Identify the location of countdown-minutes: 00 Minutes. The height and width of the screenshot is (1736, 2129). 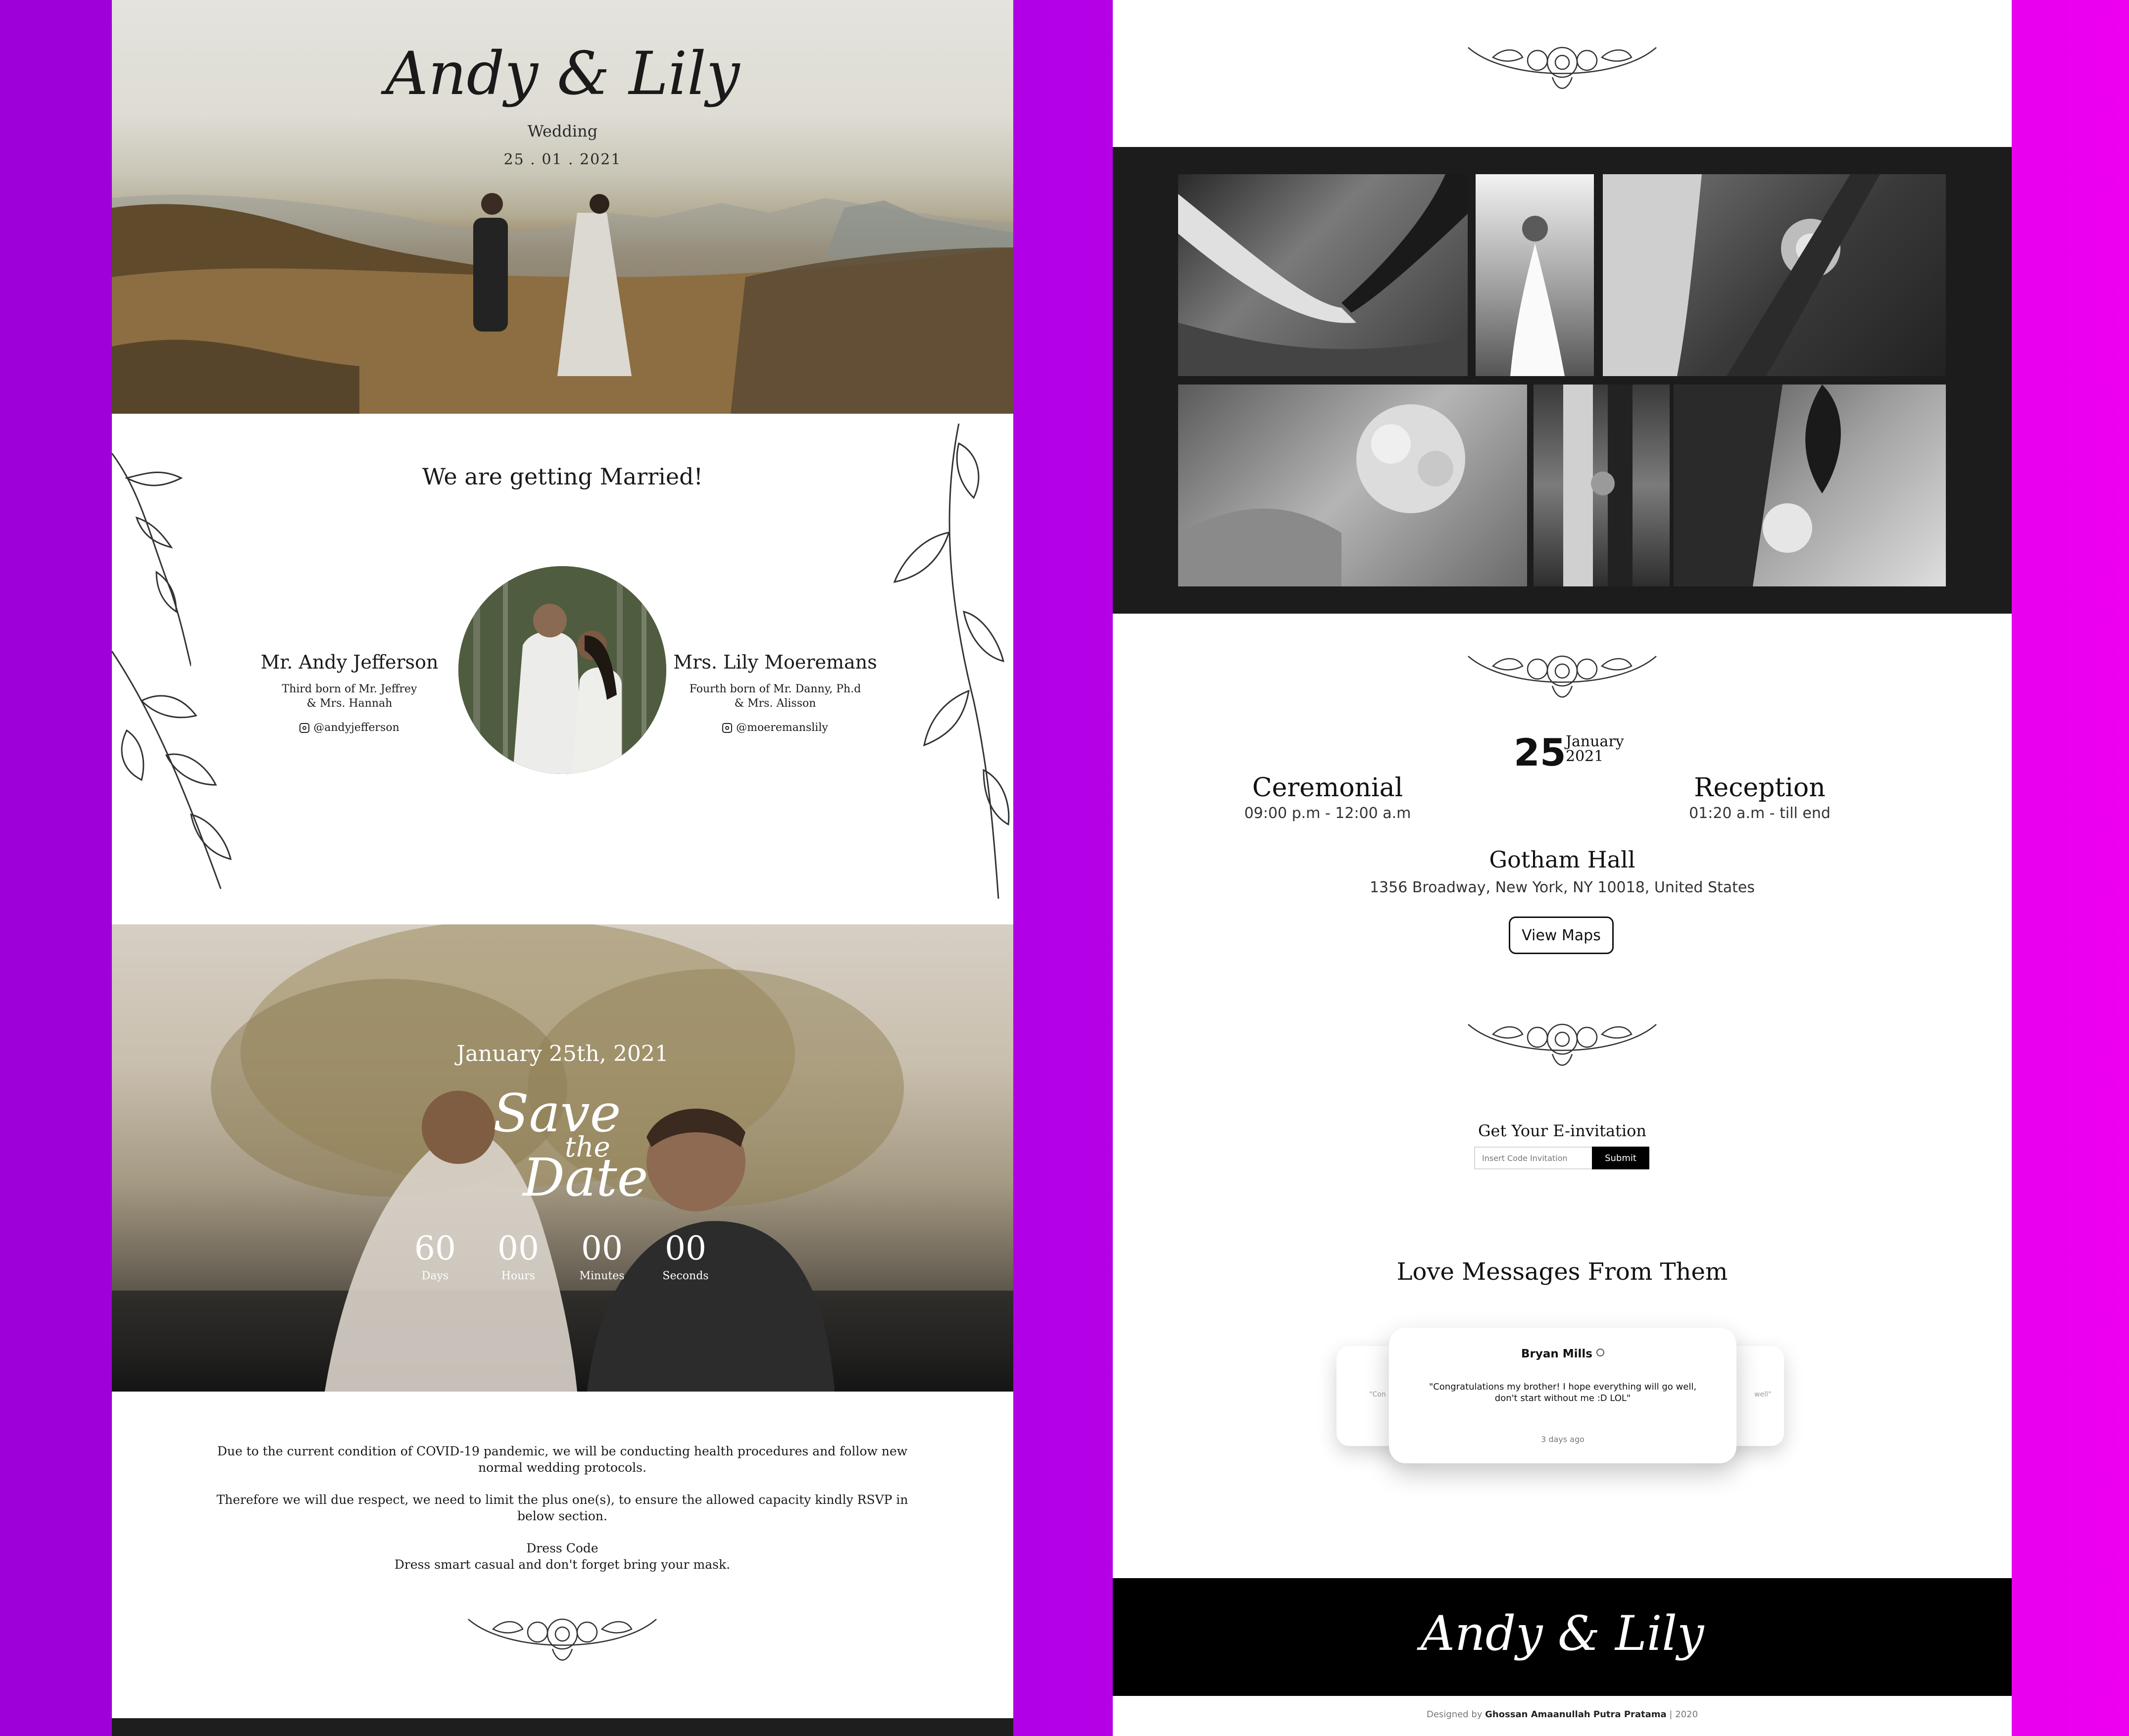
(602, 1256).